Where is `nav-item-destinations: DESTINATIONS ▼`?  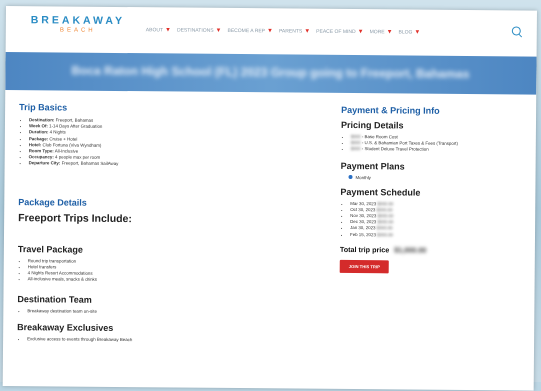 nav-item-destinations: DESTINATIONS ▼ is located at coordinates (199, 30).